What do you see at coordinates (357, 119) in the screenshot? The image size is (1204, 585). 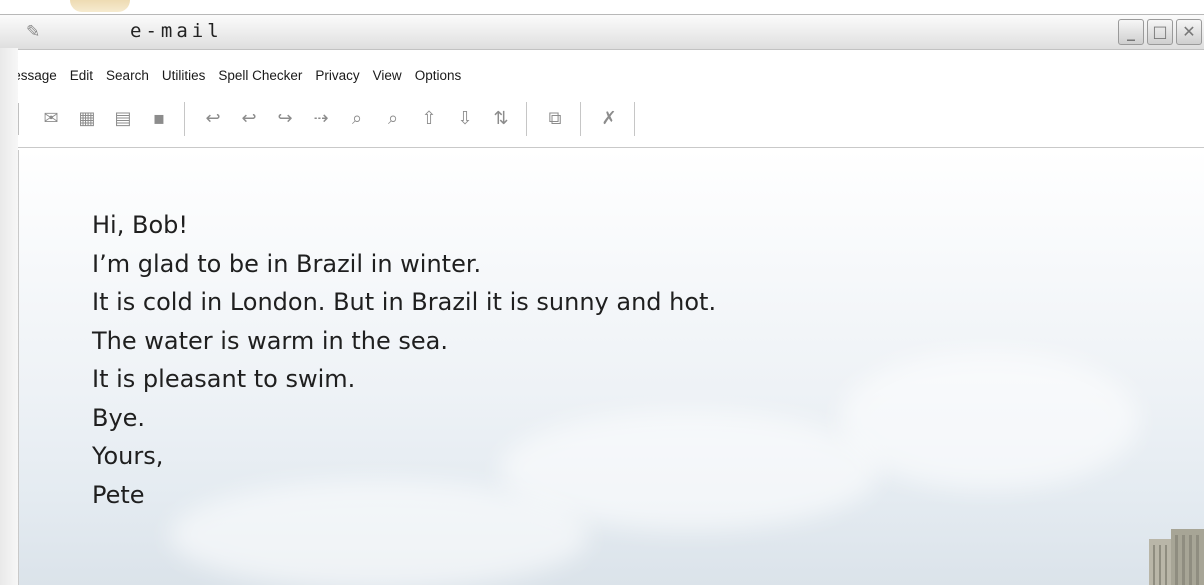 I see `find-icon: ⌕` at bounding box center [357, 119].